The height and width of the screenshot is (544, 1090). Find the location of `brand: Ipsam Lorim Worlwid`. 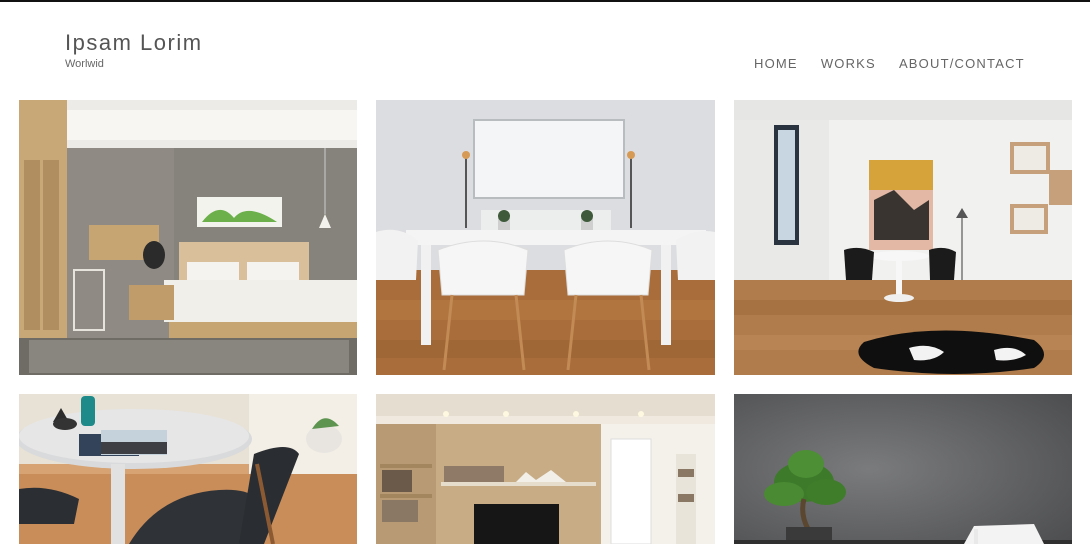

brand: Ipsam Lorim Worlwid is located at coordinates (134, 50).